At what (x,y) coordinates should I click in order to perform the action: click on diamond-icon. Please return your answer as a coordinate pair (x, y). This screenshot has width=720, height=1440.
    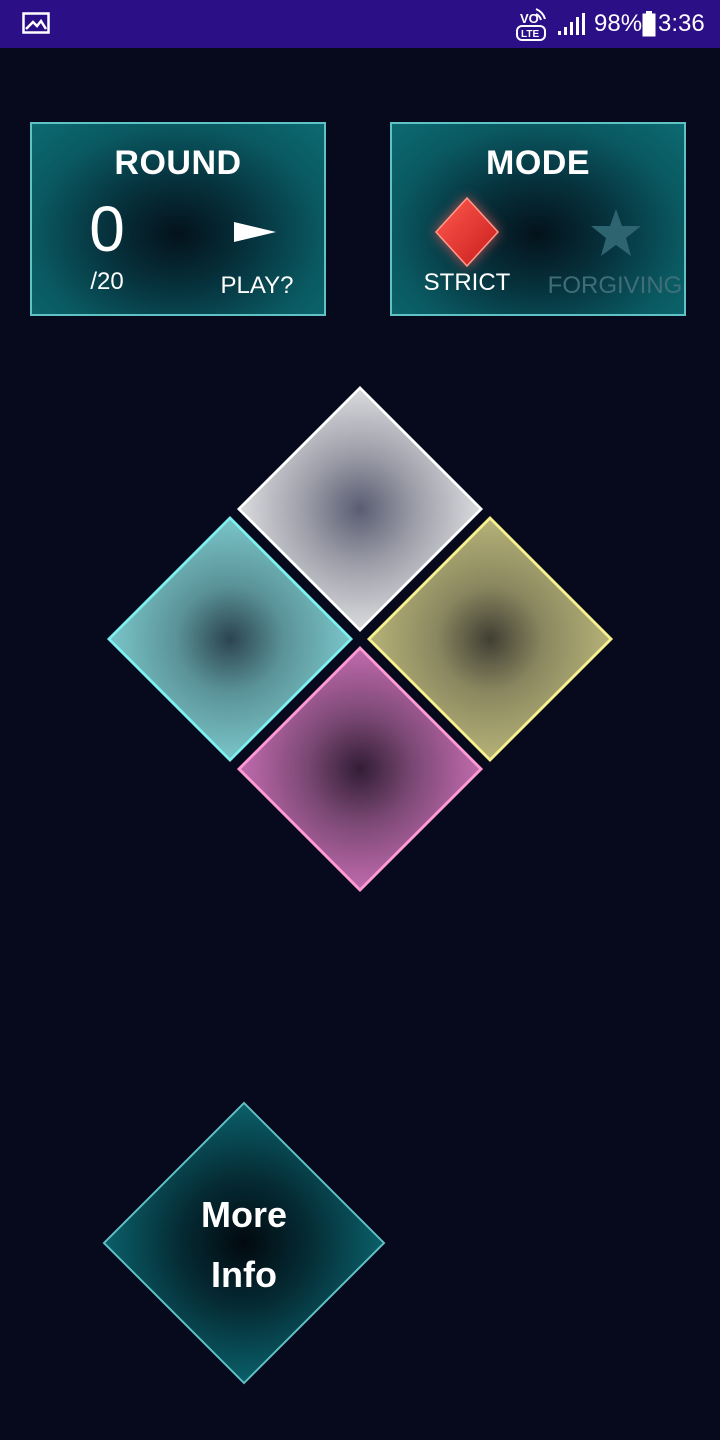
    Looking at the image, I should click on (467, 232).